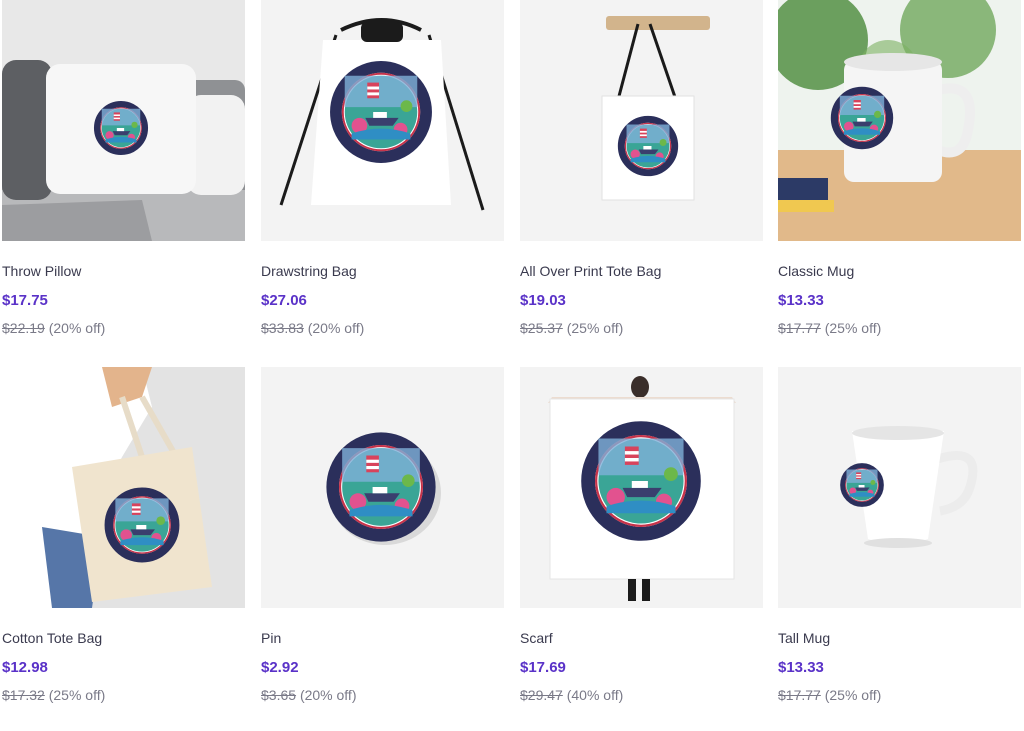 This screenshot has width=1024, height=731. Describe the element at coordinates (641, 638) in the screenshot. I see `product-title: Scarf` at that location.